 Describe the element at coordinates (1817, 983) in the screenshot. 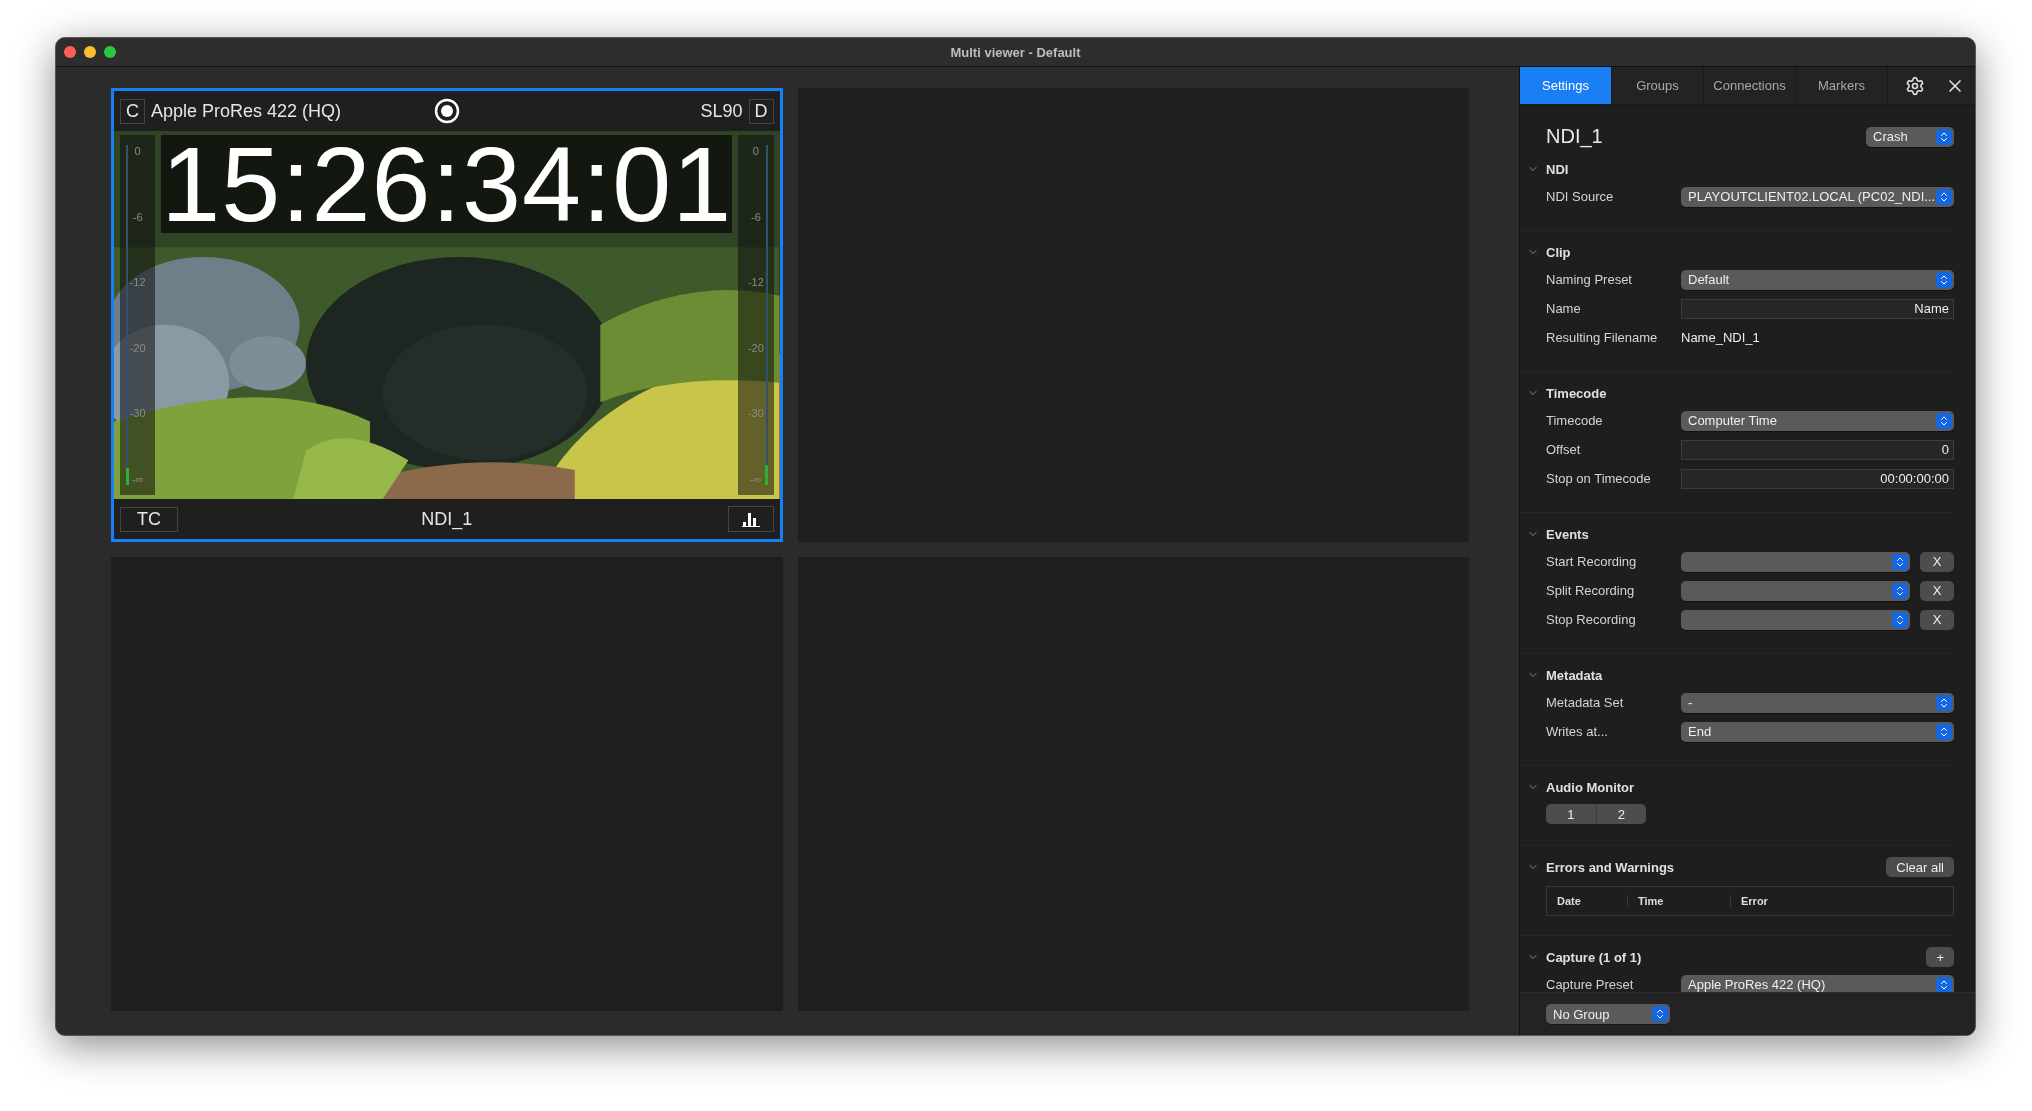

I see `select-field: Apple ProRes 422 (HQ)` at that location.